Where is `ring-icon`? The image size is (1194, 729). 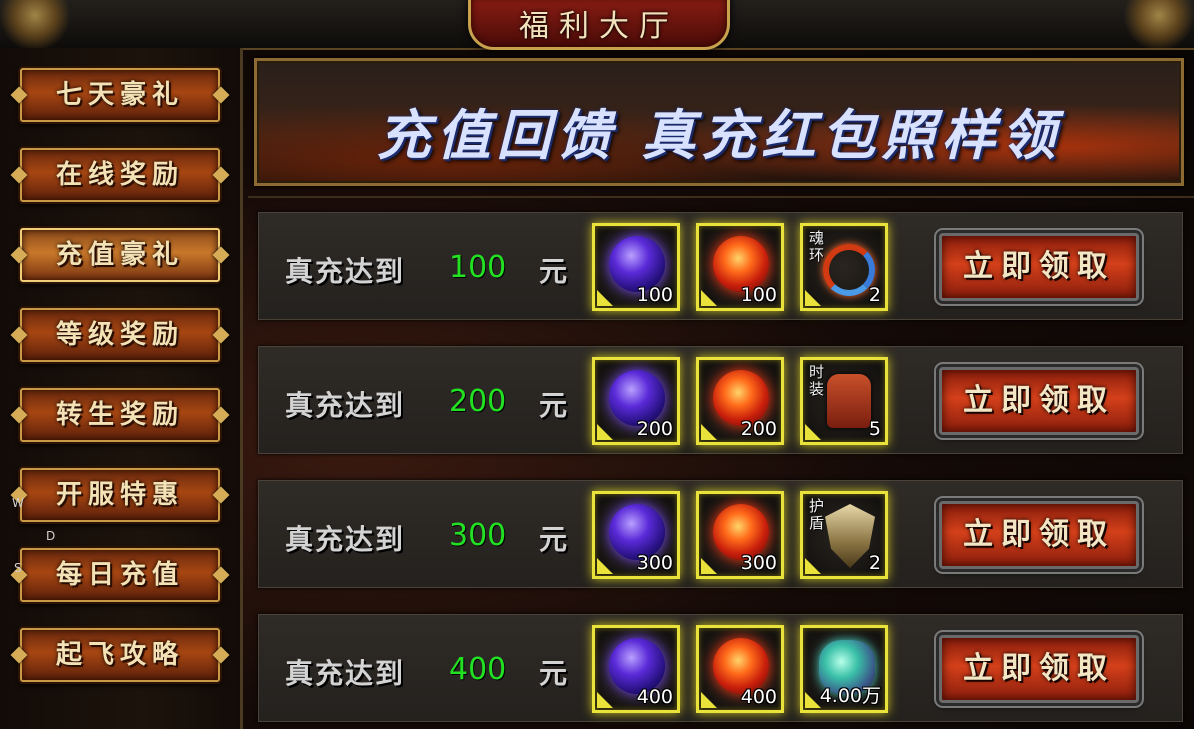 ring-icon is located at coordinates (849, 270).